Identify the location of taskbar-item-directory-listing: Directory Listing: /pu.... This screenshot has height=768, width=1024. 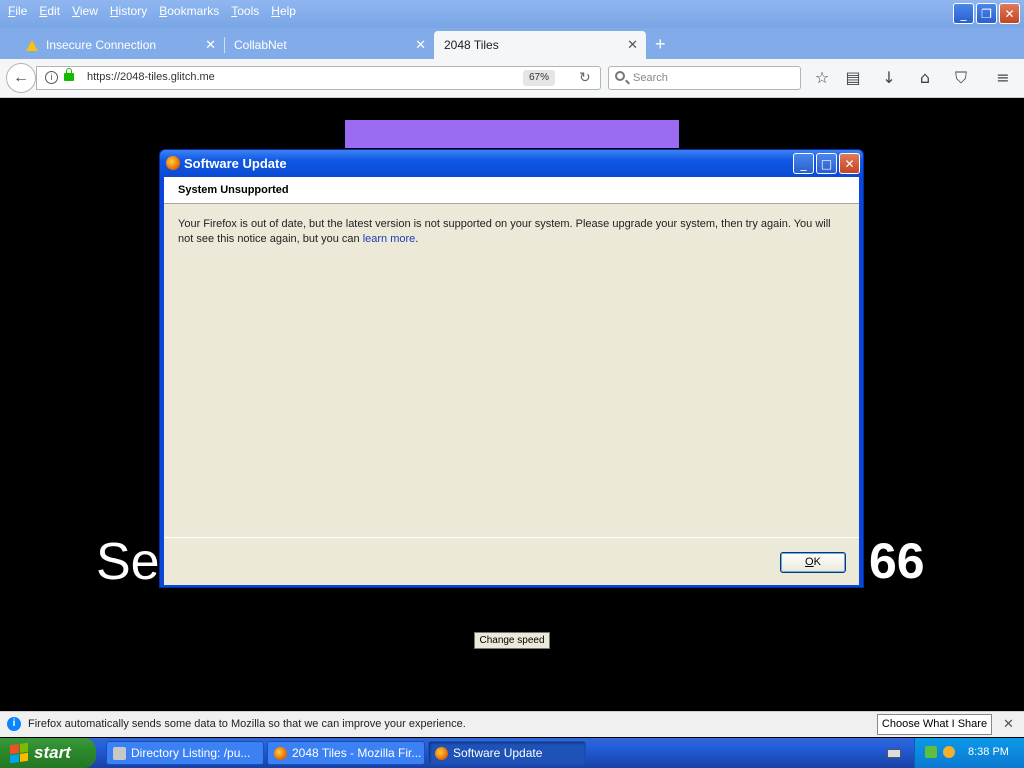
(185, 753).